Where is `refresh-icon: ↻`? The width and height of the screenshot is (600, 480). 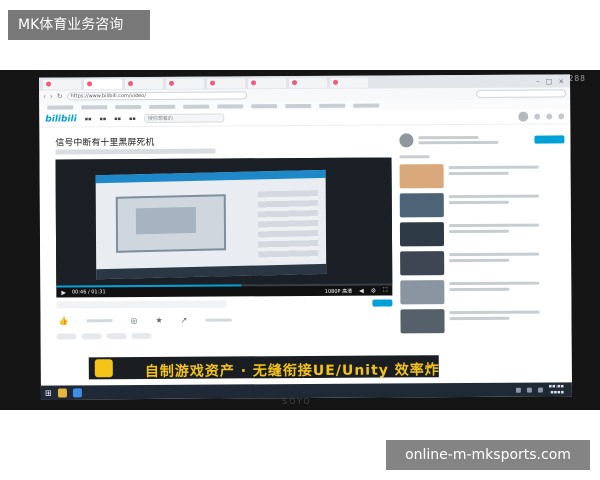 refresh-icon: ↻ is located at coordinates (60, 96).